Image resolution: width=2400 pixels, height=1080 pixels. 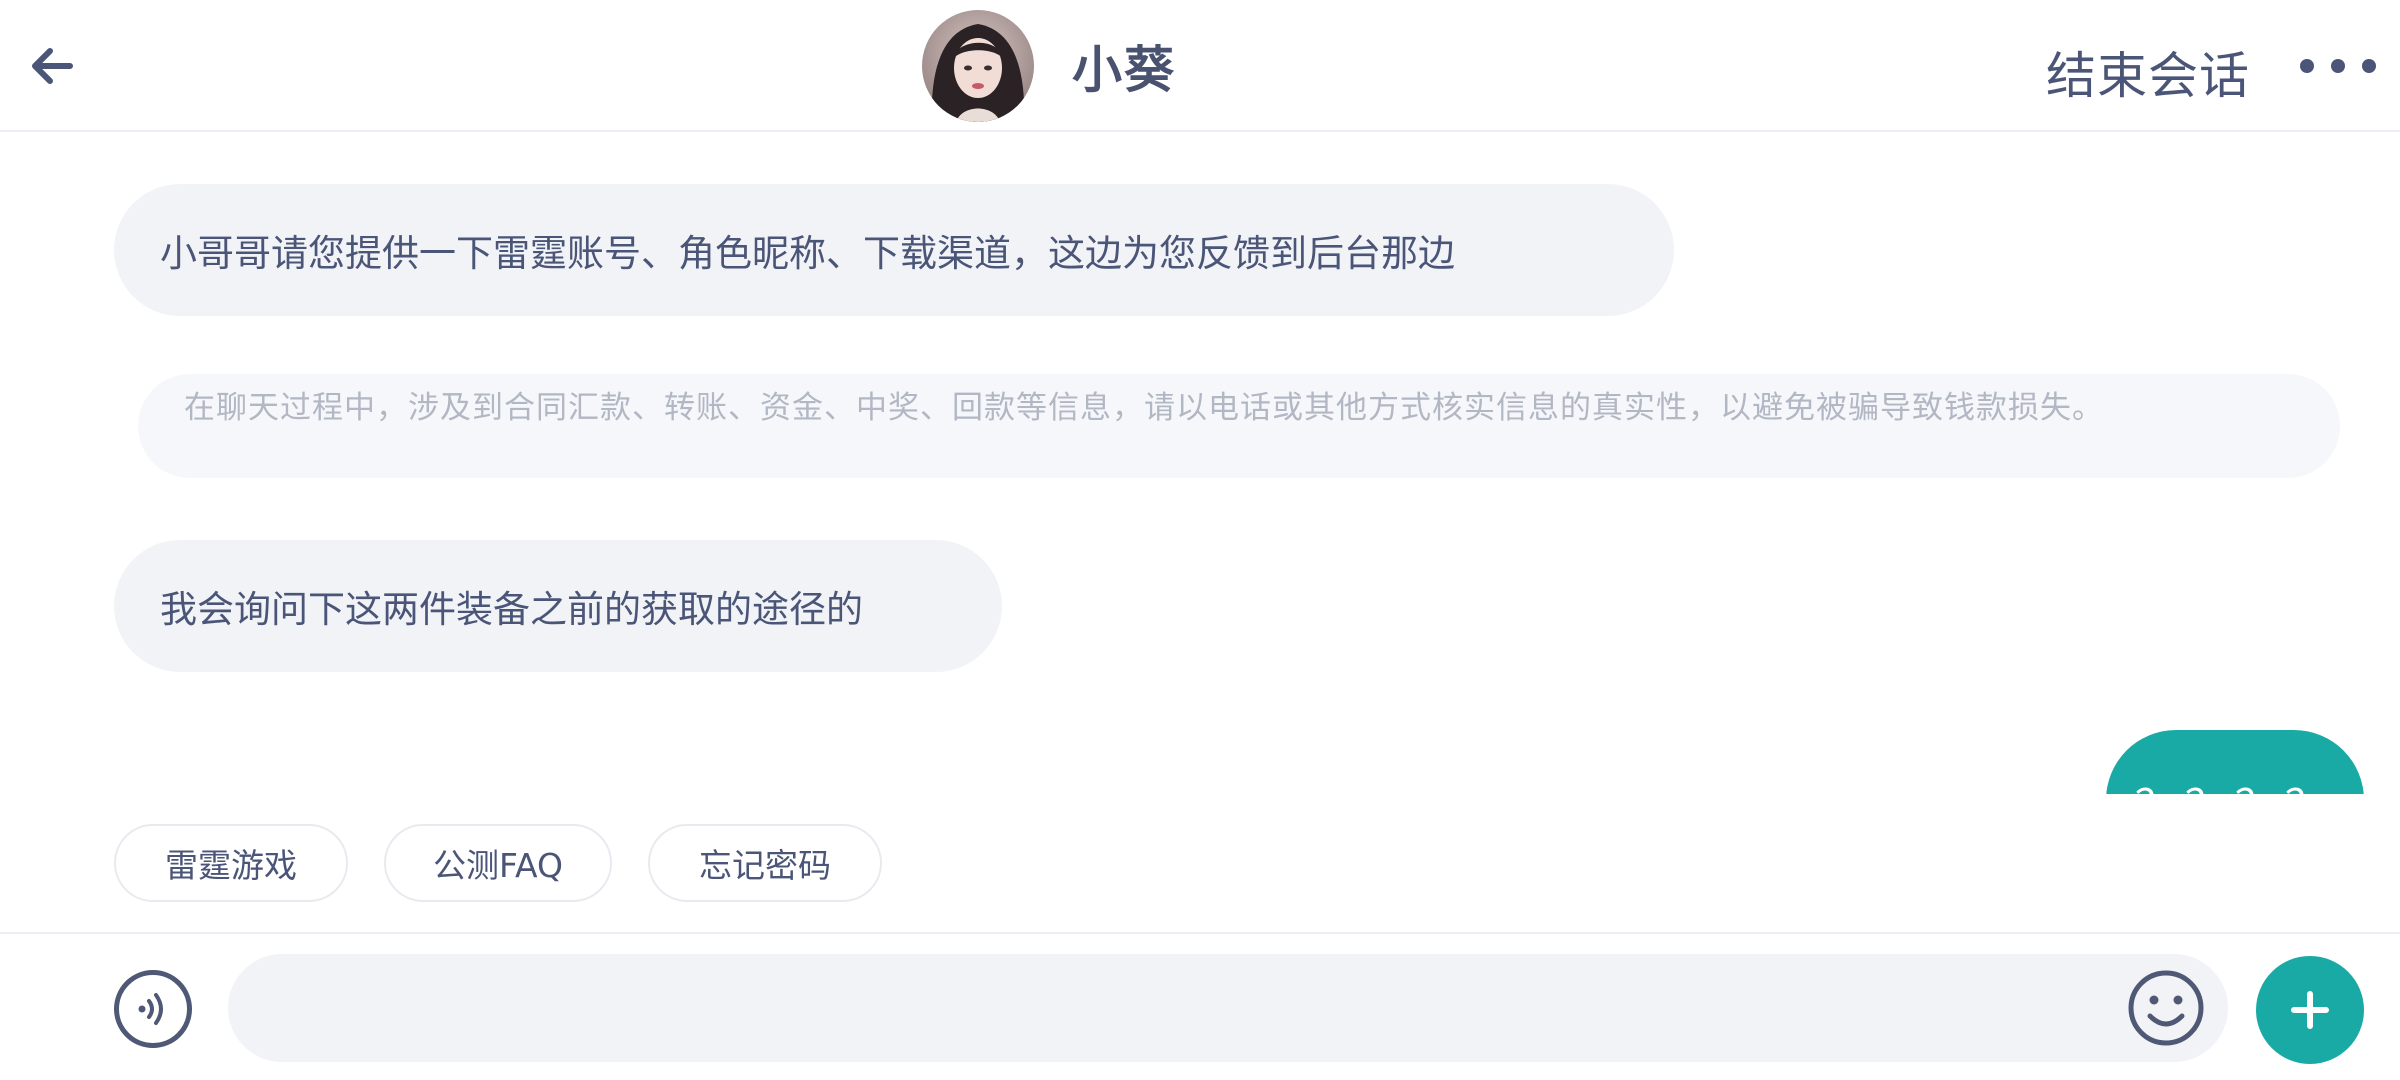 I want to click on plus-icon, so click(x=2310, y=1010).